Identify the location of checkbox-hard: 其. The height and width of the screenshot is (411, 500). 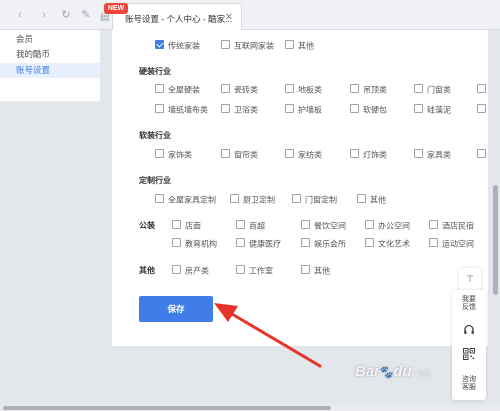
(482, 110).